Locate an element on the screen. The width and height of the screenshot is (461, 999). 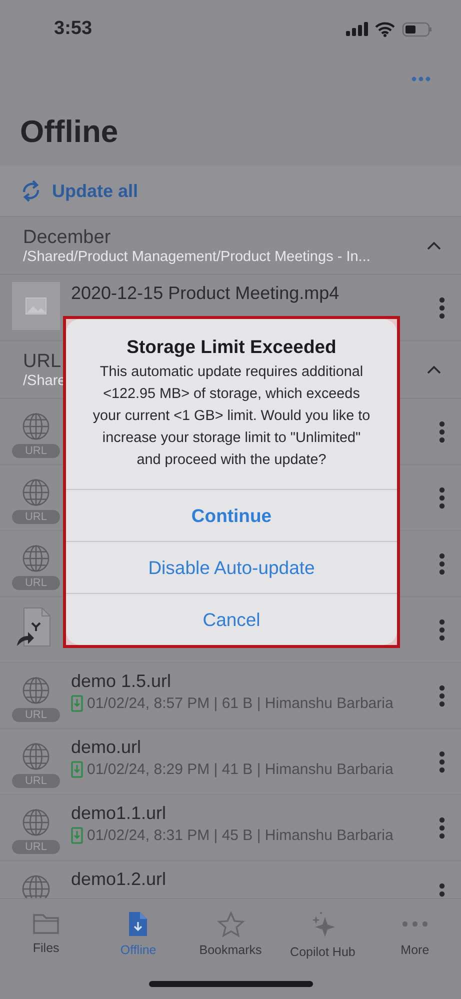
tab-item: More is located at coordinates (414, 949).